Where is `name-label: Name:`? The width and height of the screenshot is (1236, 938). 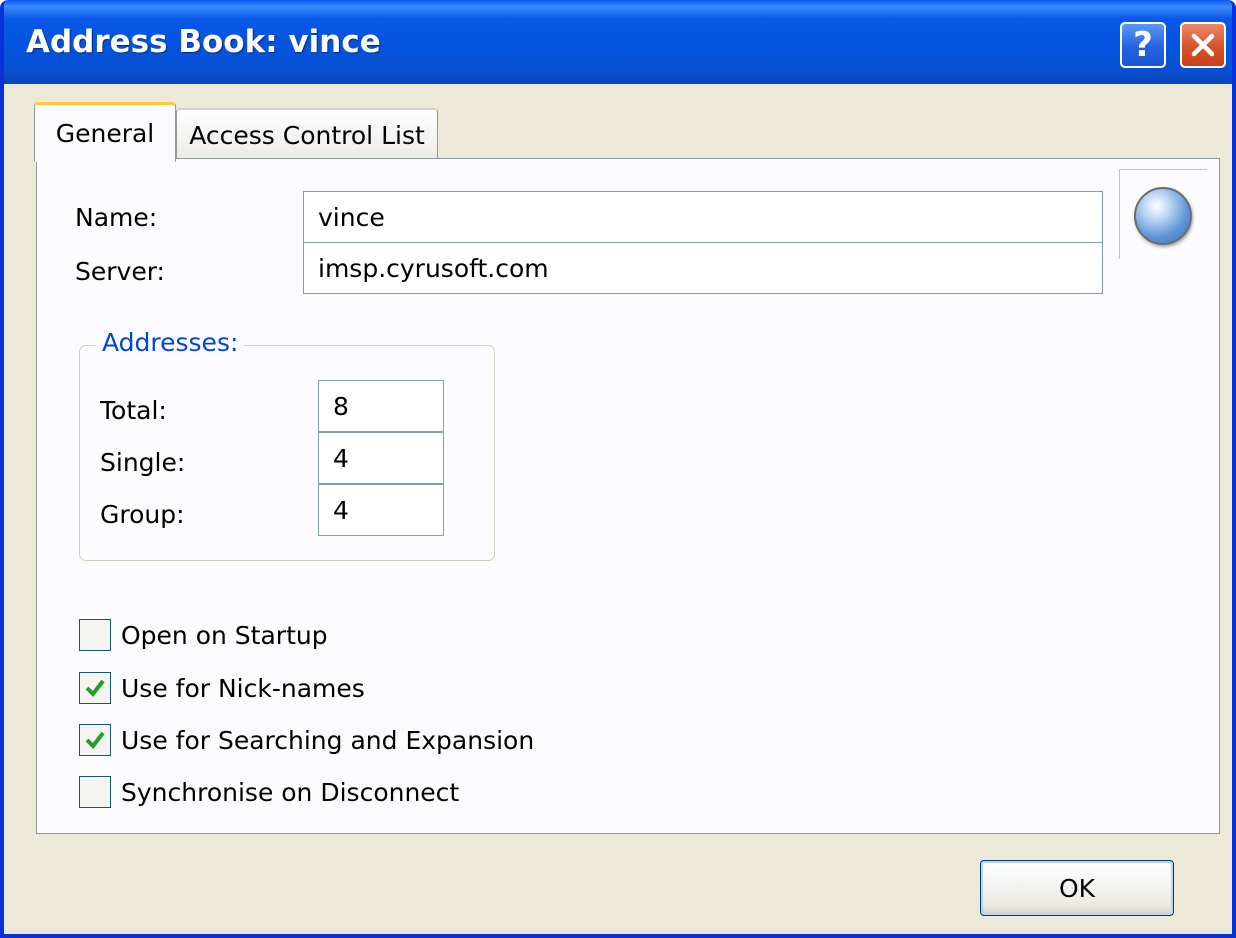
name-label: Name: is located at coordinates (116, 217).